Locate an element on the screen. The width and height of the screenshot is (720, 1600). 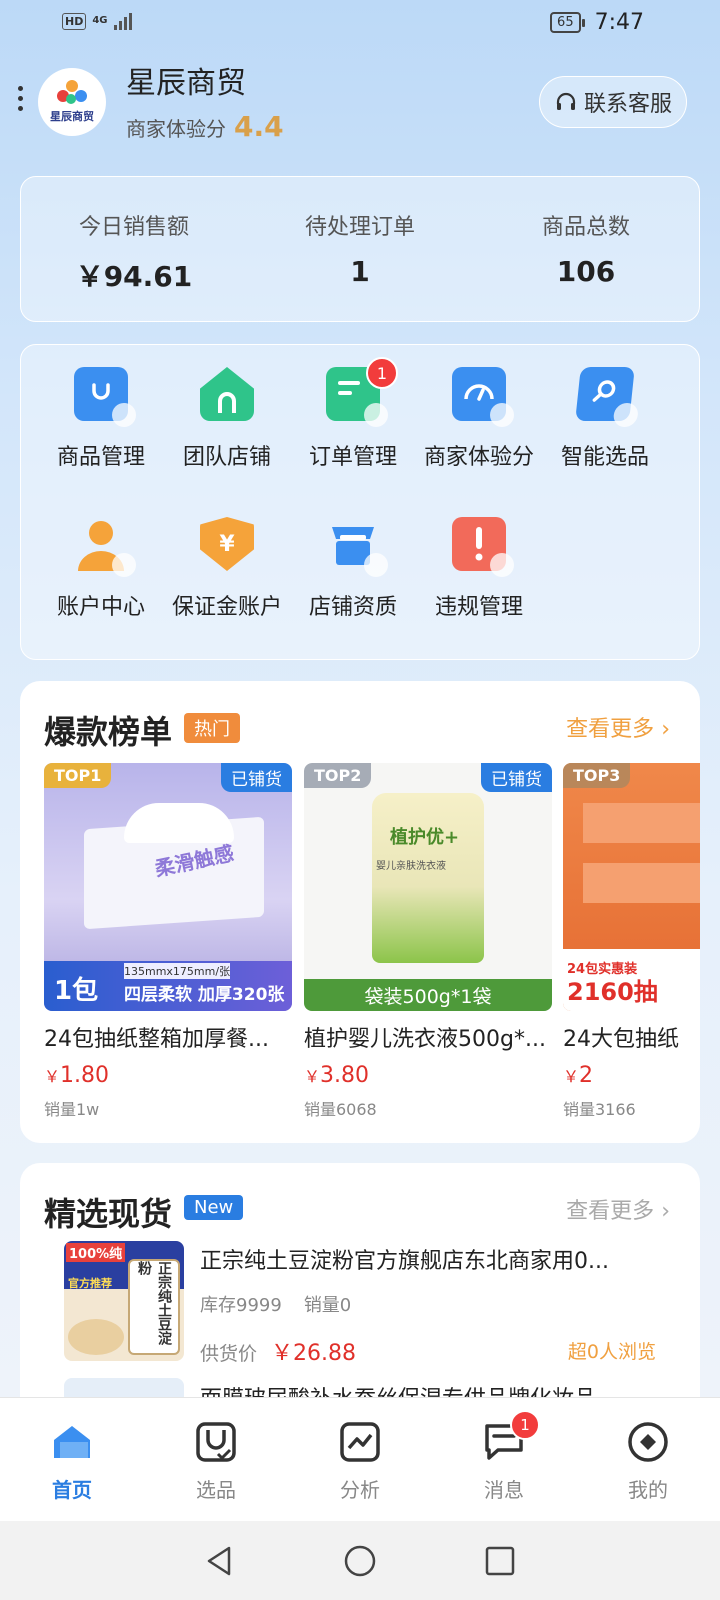
product-price: ￥3.80 is located at coordinates (428, 1075).